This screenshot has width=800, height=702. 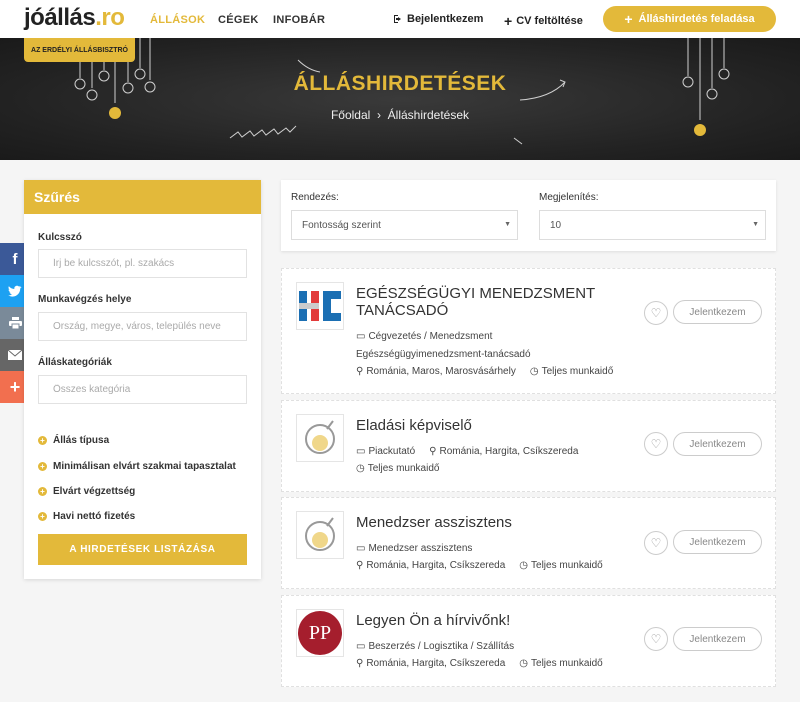 I want to click on job-title: Eladási képviselő, so click(x=486, y=425).